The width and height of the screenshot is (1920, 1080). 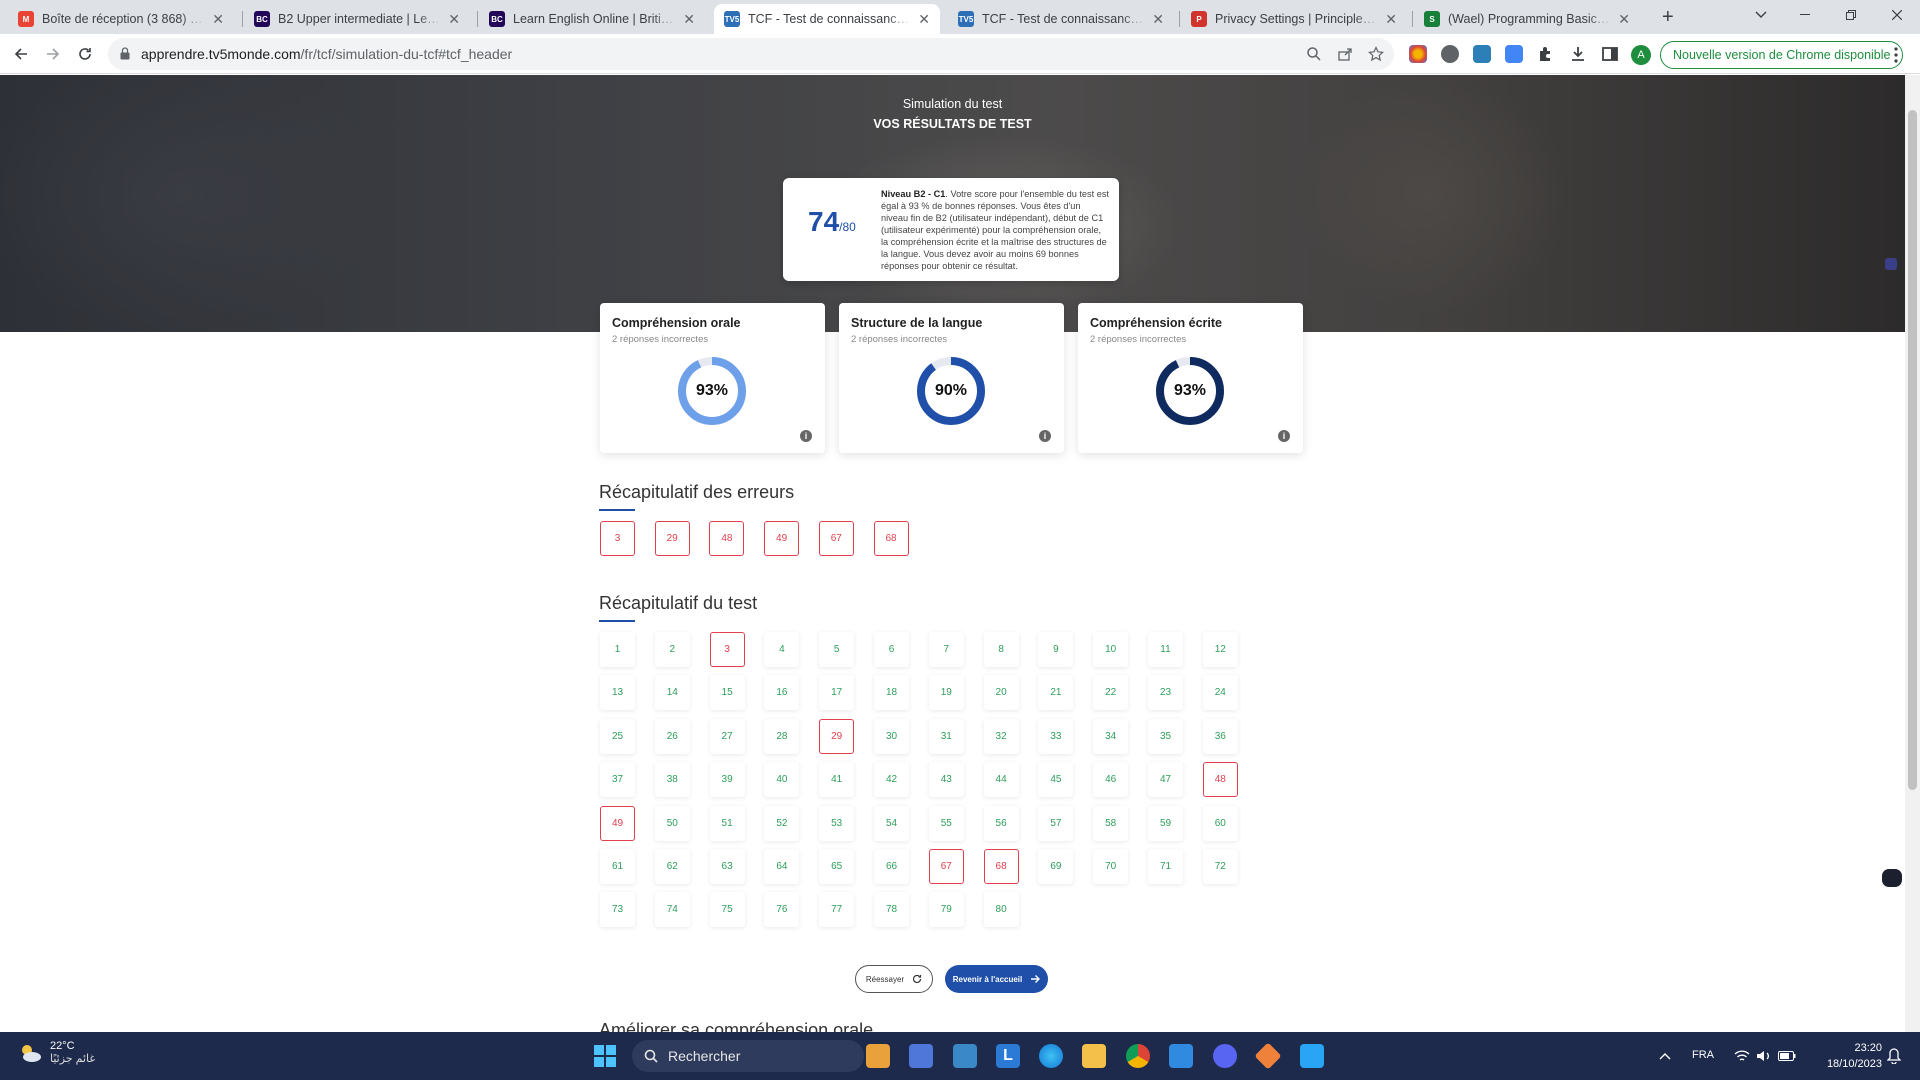 I want to click on windows-start-icon, so click(x=605, y=1056).